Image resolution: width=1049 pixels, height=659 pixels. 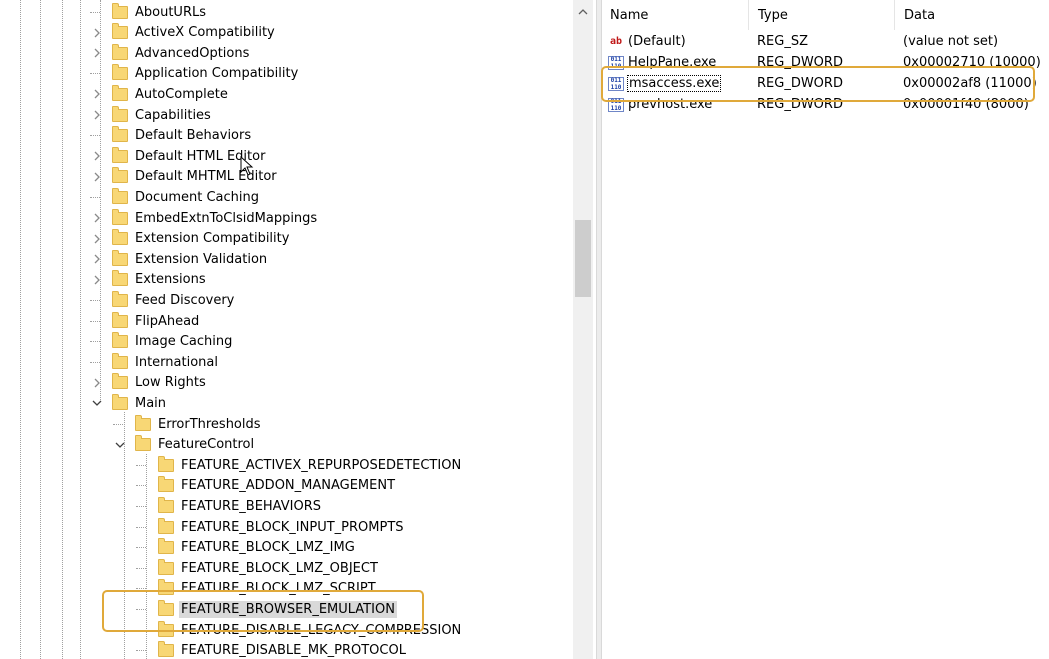 What do you see at coordinates (188, 424) in the screenshot?
I see `tree-item-errorthresholds: ErrorThresholds` at bounding box center [188, 424].